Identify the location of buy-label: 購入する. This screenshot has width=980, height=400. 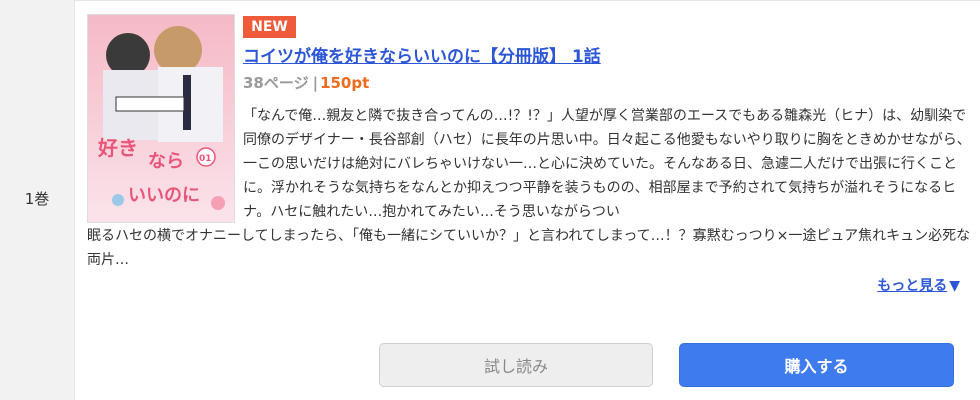
(816, 366).